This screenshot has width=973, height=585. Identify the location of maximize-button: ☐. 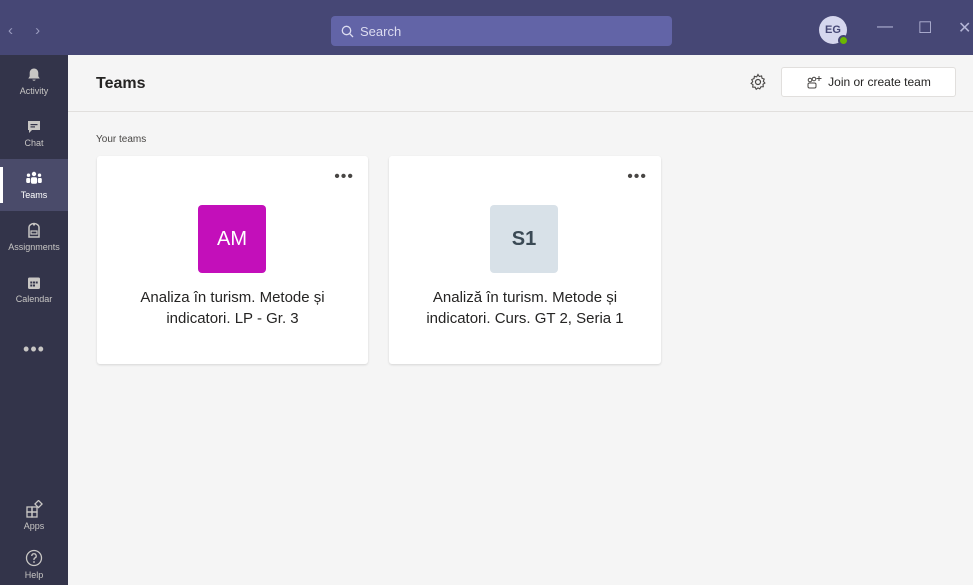
(925, 28).